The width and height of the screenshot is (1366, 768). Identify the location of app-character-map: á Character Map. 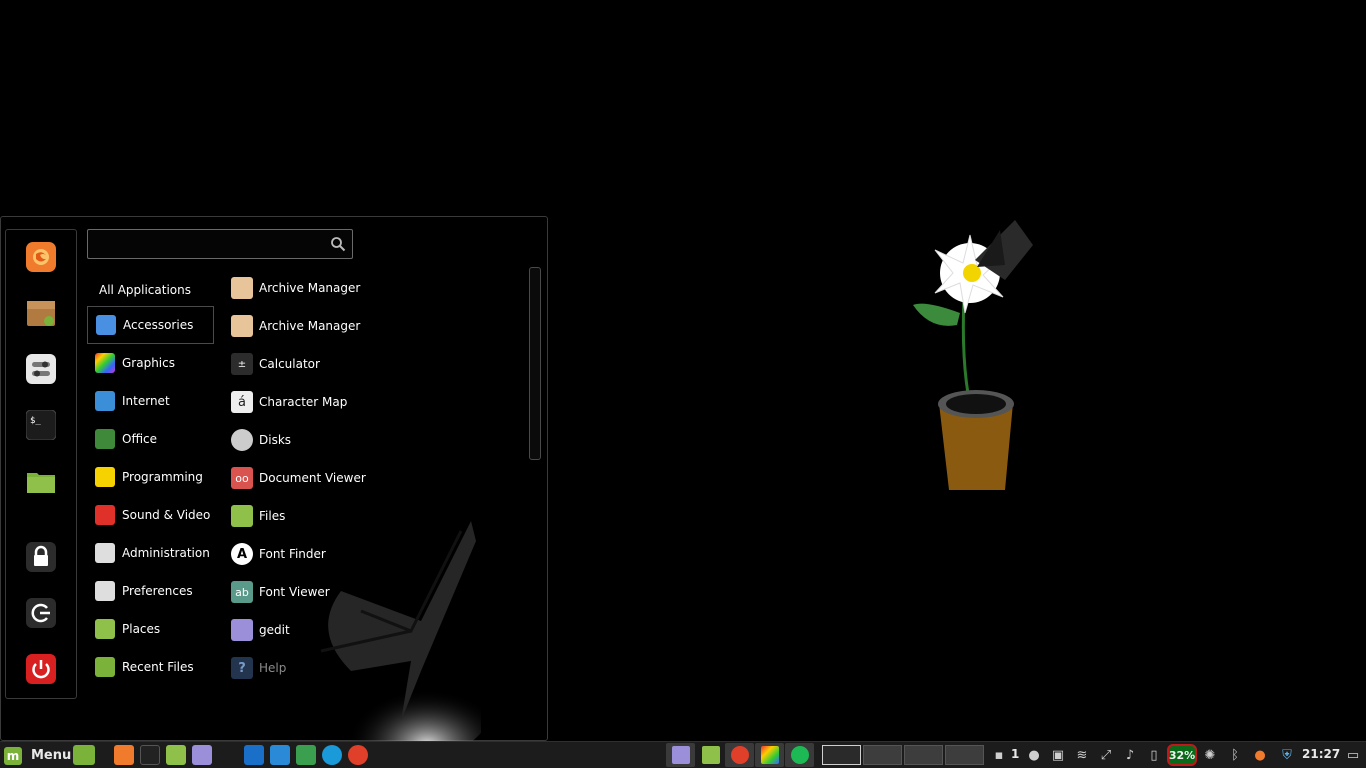
(370, 402).